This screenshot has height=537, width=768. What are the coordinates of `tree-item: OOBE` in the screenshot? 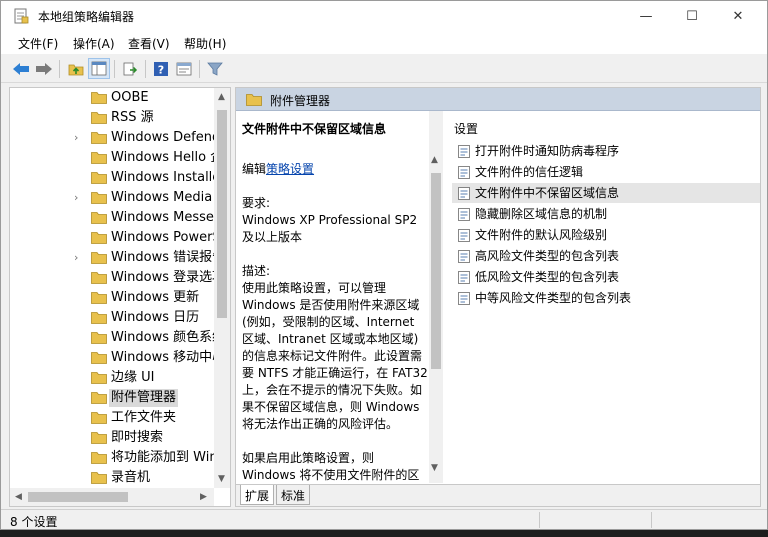 It's located at (112, 98).